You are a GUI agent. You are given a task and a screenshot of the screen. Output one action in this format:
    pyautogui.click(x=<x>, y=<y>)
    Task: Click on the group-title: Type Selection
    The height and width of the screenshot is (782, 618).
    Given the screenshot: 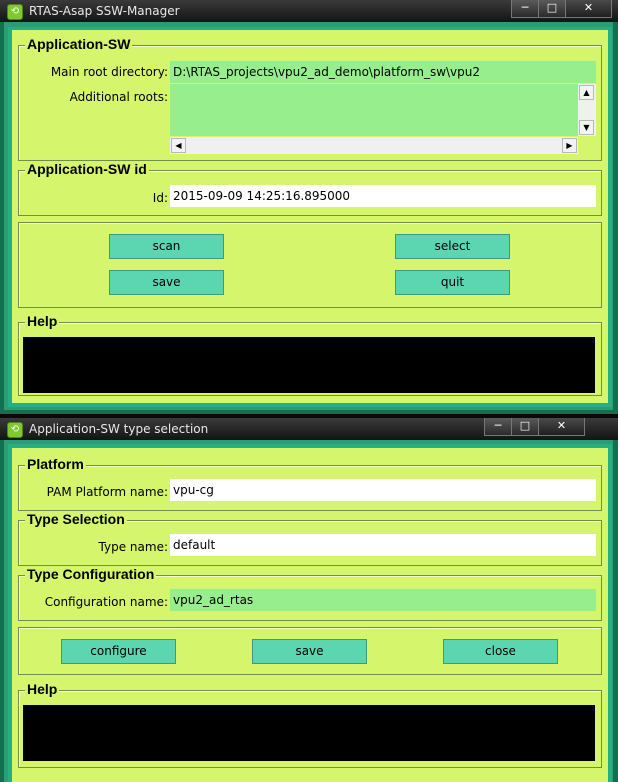 What is the action you would take?
    pyautogui.click(x=76, y=519)
    